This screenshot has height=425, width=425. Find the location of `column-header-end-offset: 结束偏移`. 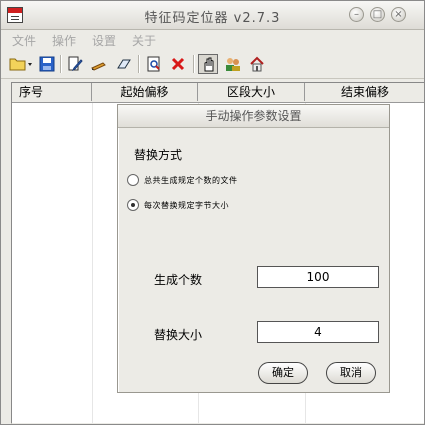

column-header-end-offset: 结束偏移 is located at coordinates (364, 92).